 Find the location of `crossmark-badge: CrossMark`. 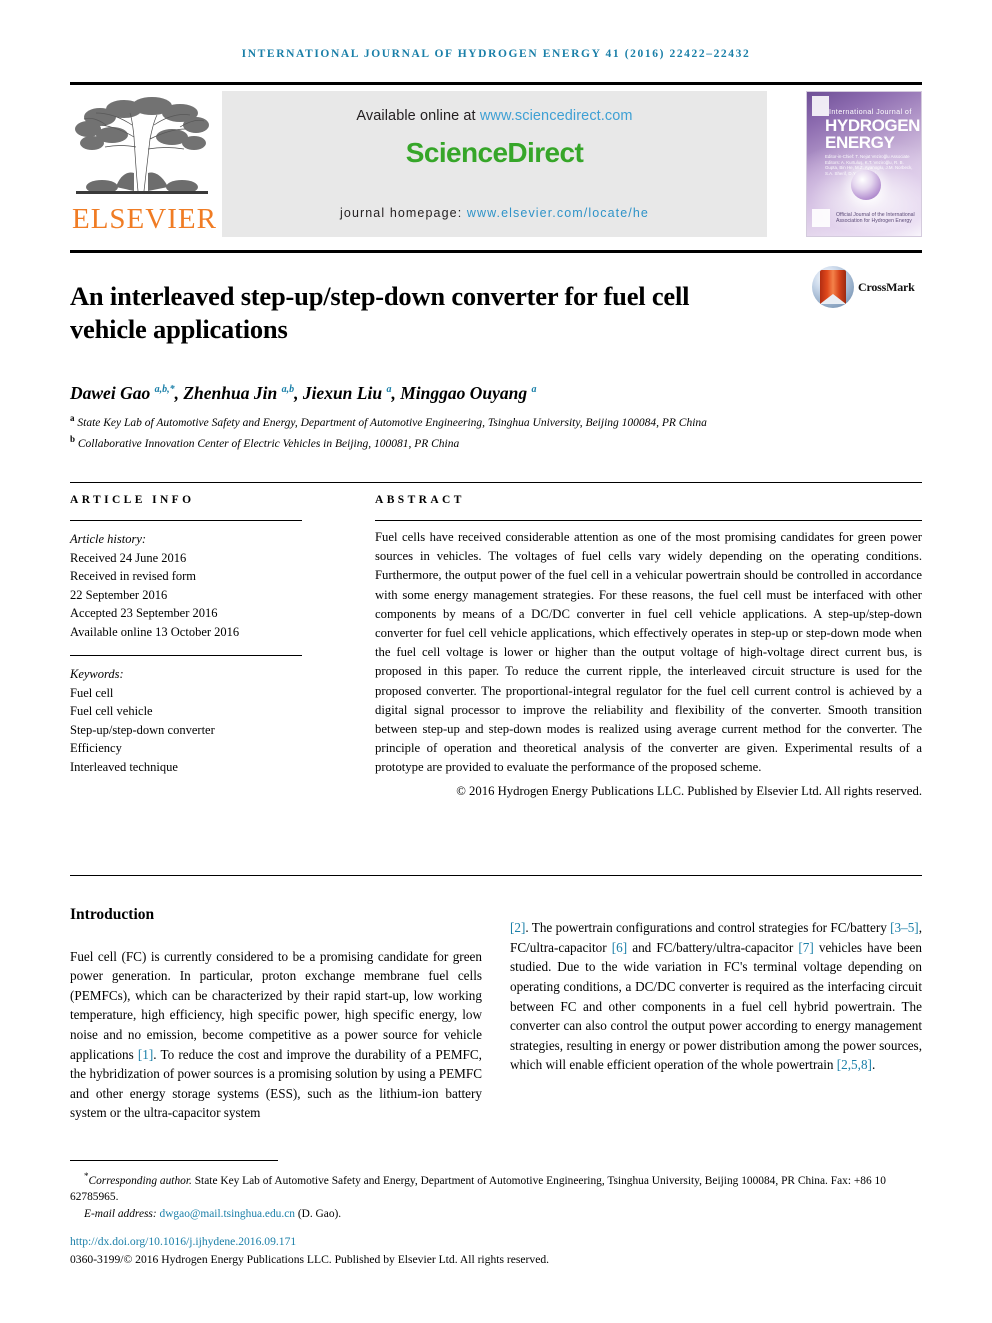

crossmark-badge: CrossMark is located at coordinates (867, 291).